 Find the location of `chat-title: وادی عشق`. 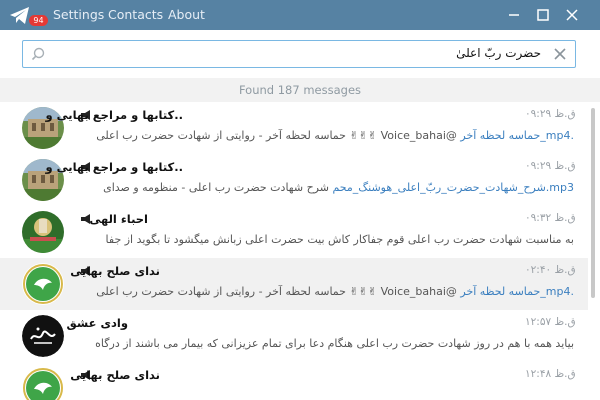

chat-title: وادی عشق is located at coordinates (97, 323).